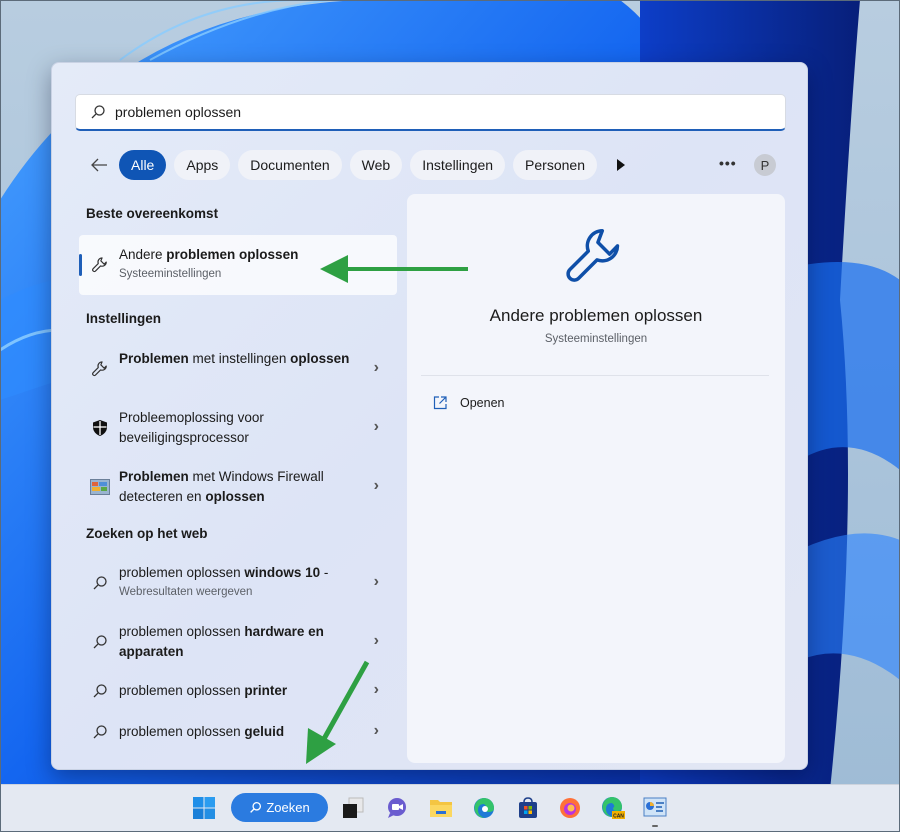 This screenshot has height=832, width=900. What do you see at coordinates (234, 358) in the screenshot?
I see `settings-result-label: Problemen met instellingen oplossen` at bounding box center [234, 358].